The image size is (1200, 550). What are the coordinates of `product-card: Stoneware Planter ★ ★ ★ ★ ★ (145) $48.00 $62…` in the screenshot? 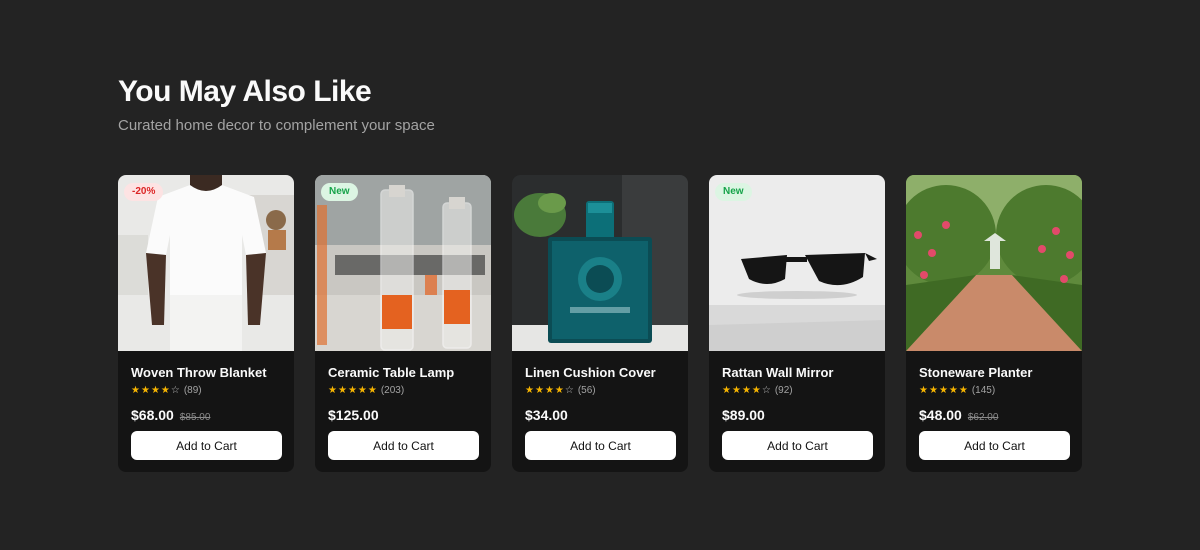 It's located at (994, 323).